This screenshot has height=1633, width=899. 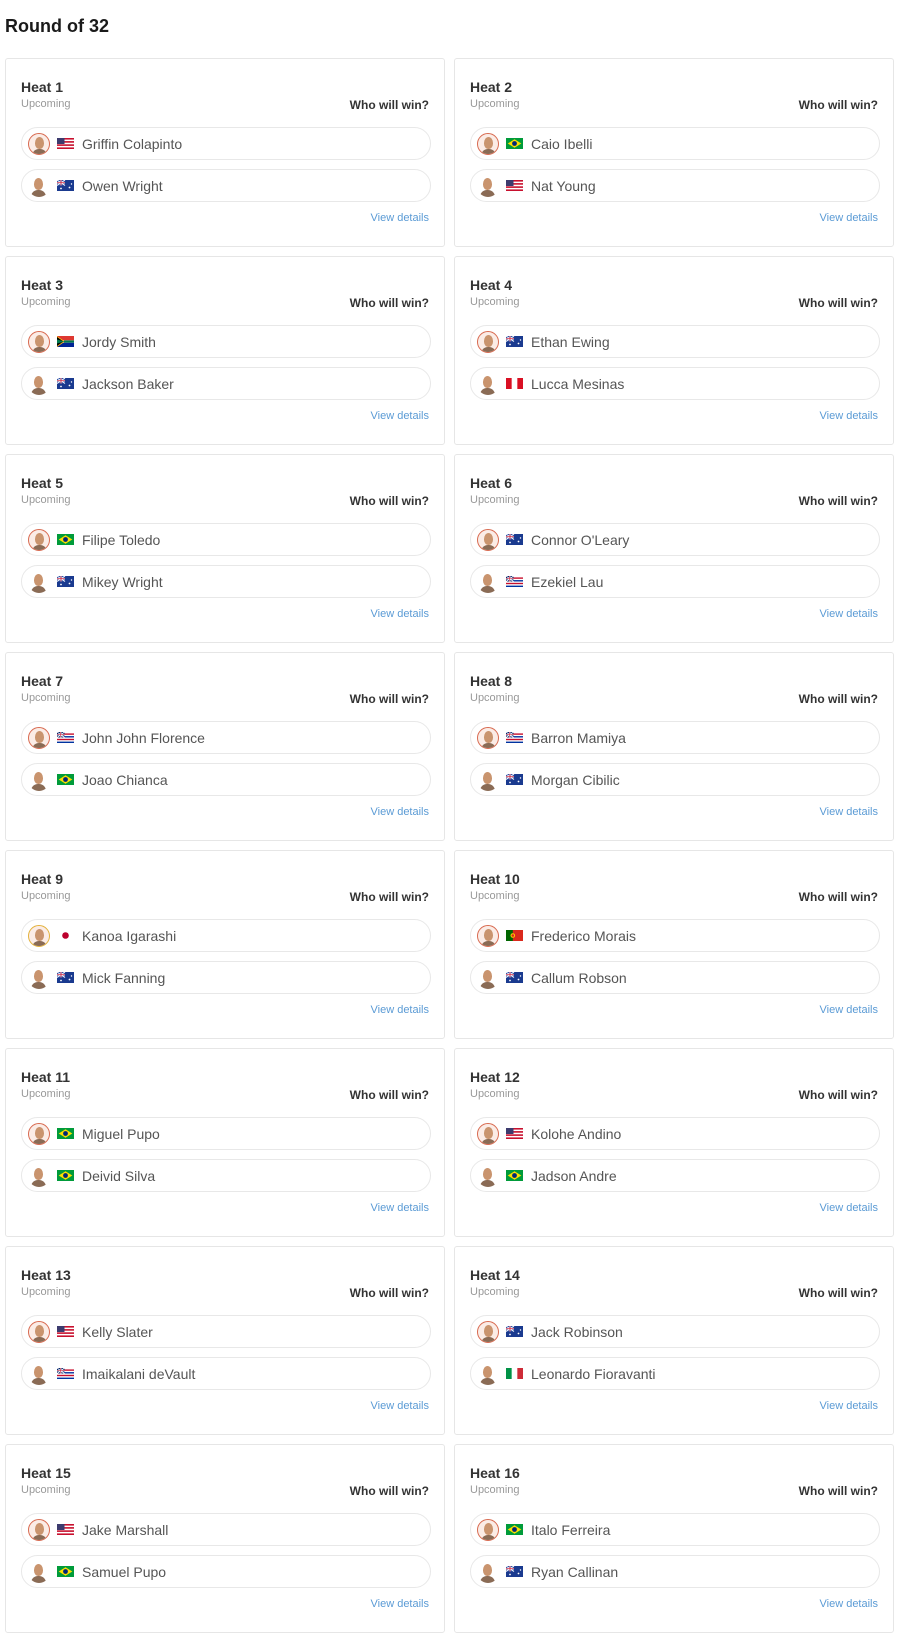 What do you see at coordinates (675, 383) in the screenshot?
I see `surfer-pick-button: Lucca Mesinas` at bounding box center [675, 383].